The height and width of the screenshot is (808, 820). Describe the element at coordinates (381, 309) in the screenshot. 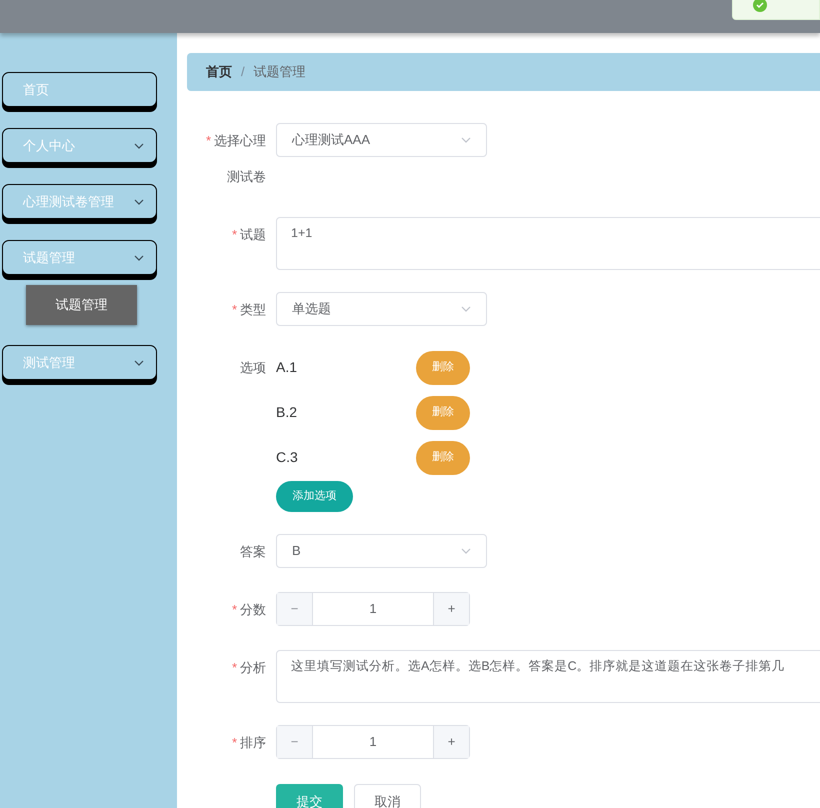

I see `select-field: 单选题` at that location.